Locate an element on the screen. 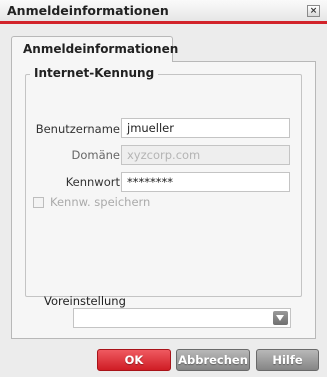 This screenshot has width=327, height=377. group-title: Internet-Kennung is located at coordinates (94, 73).